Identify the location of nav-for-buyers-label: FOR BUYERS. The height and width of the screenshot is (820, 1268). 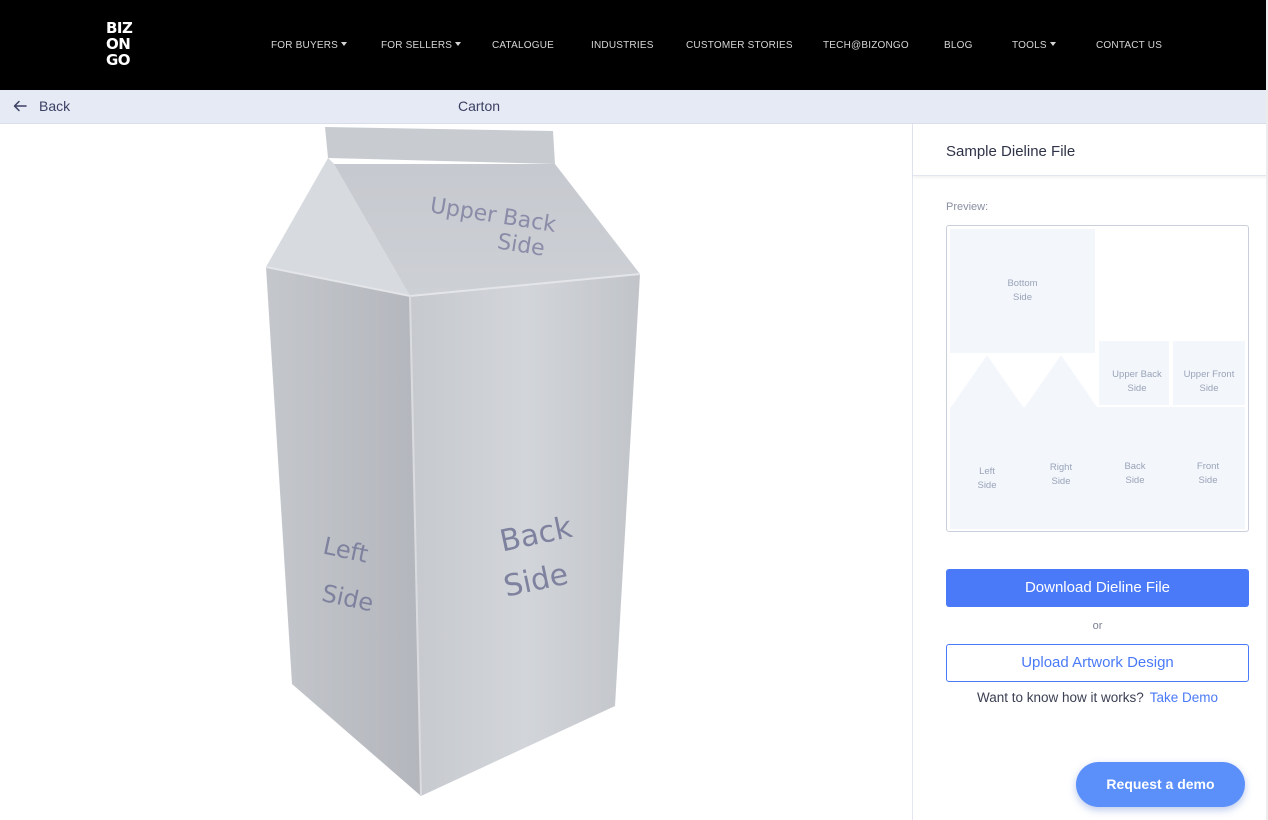
(305, 45).